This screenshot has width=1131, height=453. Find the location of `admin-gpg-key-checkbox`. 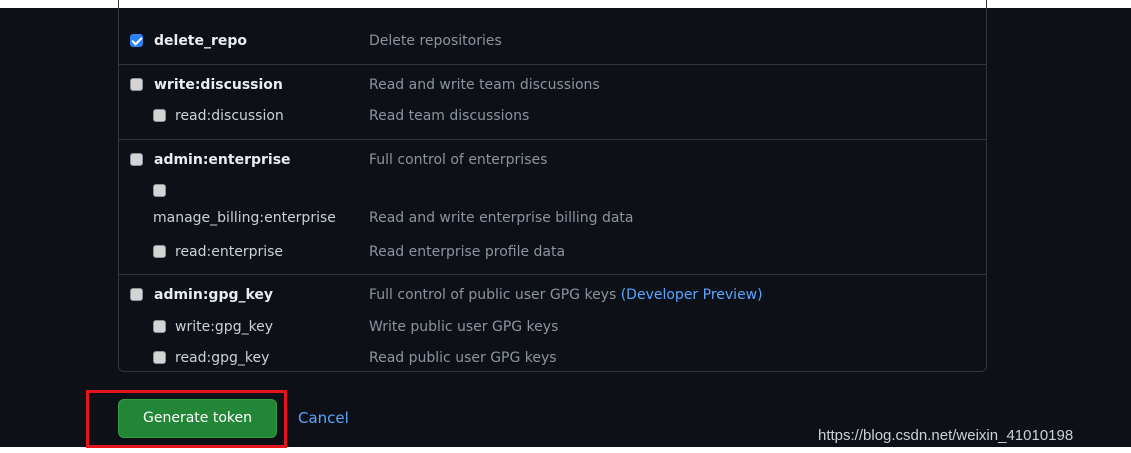

admin-gpg-key-checkbox is located at coordinates (136, 294).